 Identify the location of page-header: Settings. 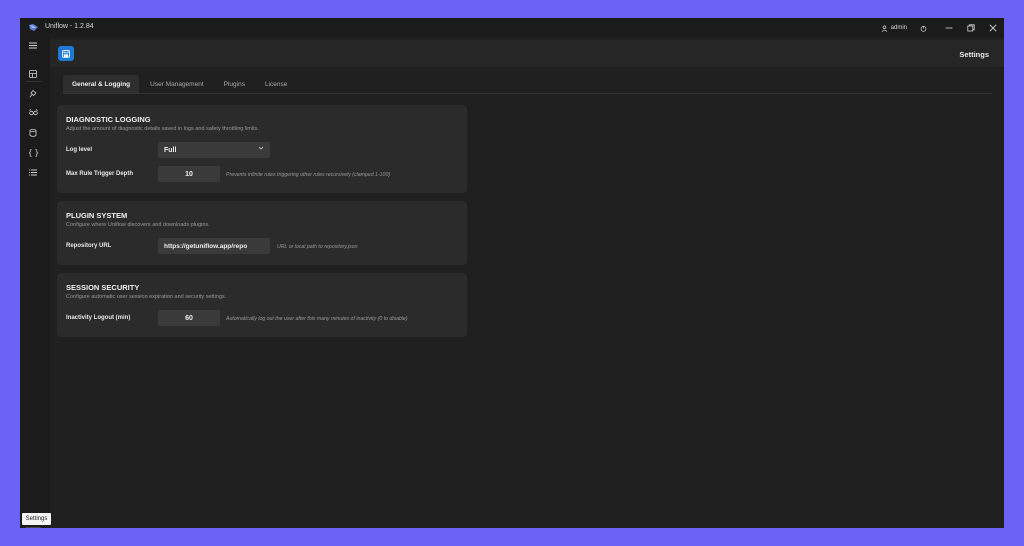
(527, 53).